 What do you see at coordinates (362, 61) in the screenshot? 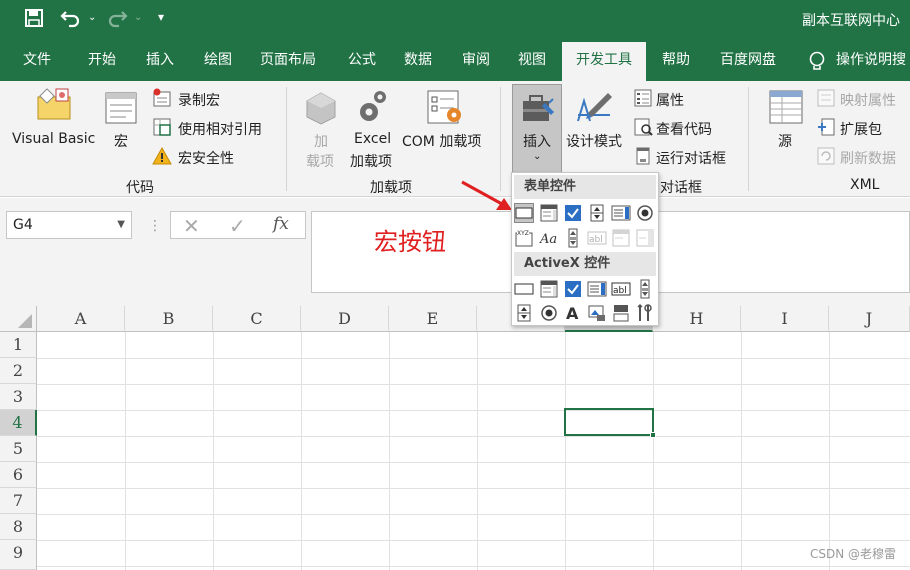
I see `tab-formulas: 公式` at bounding box center [362, 61].